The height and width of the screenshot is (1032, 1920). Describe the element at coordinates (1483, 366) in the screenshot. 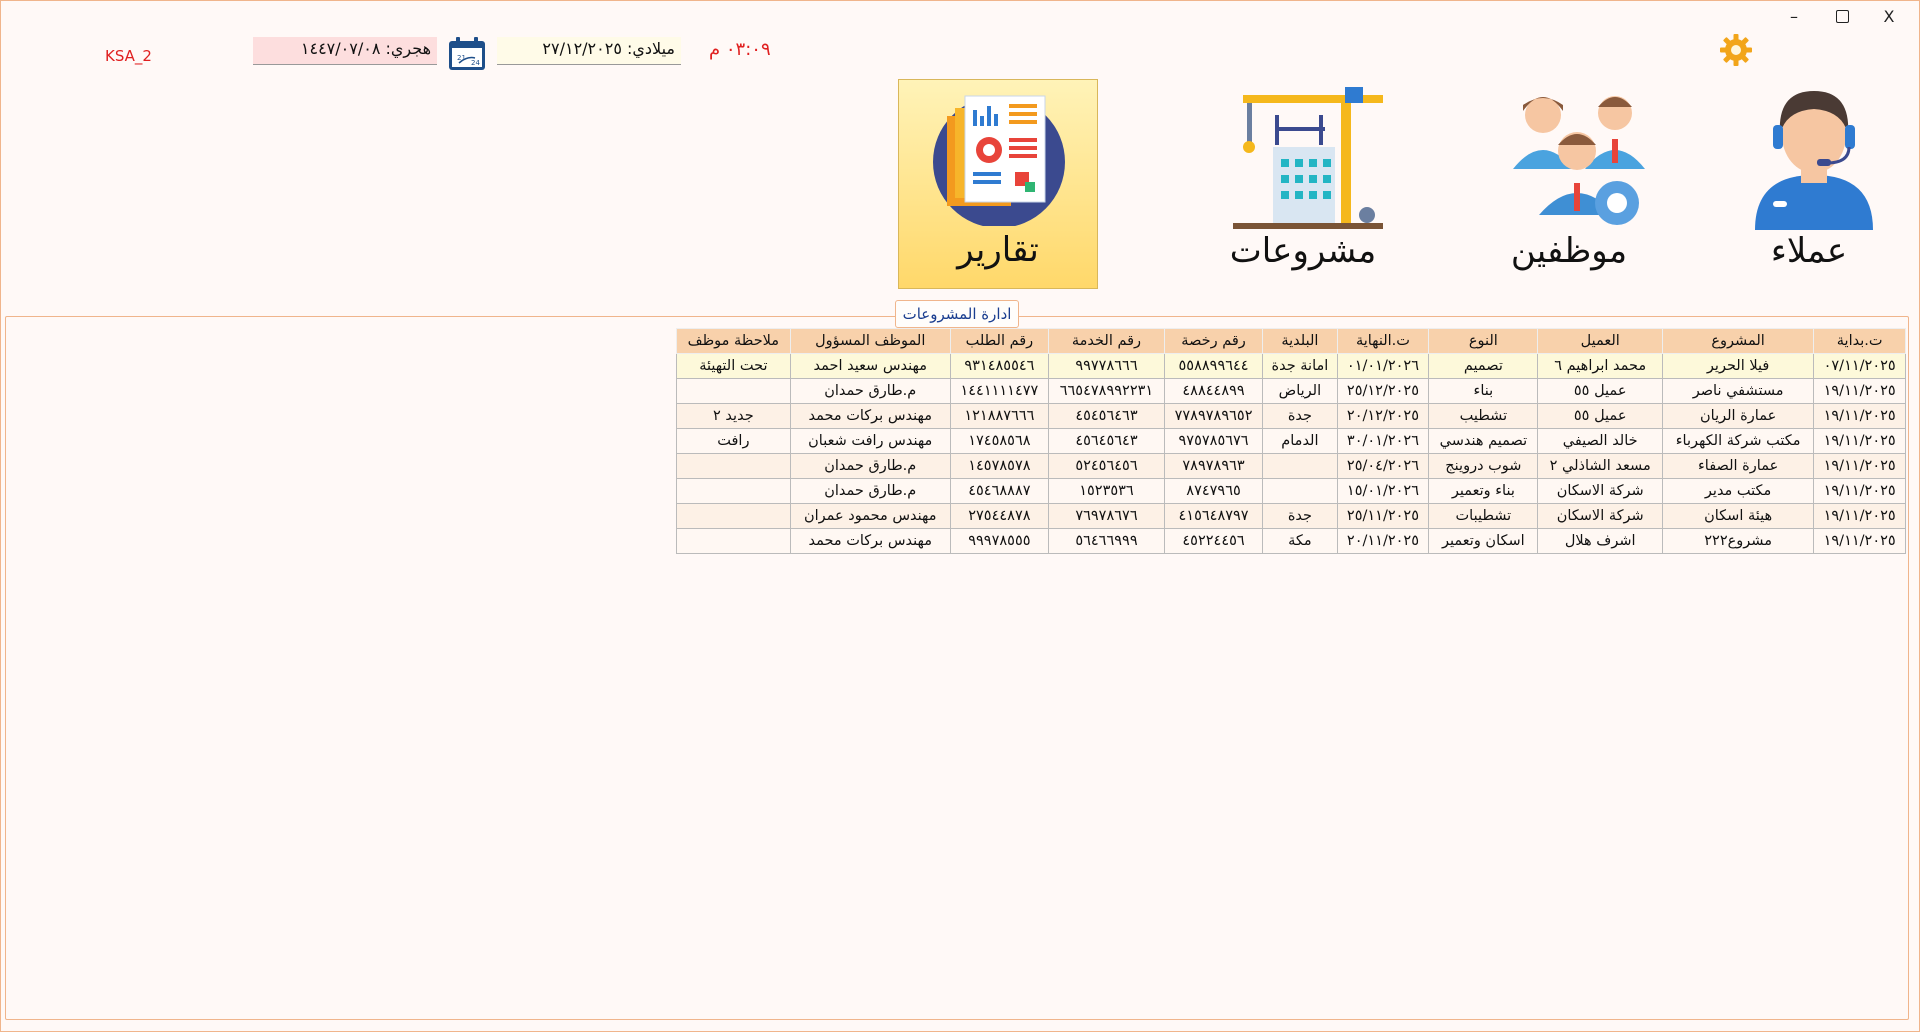

I see `table-cell: تصميم` at that location.